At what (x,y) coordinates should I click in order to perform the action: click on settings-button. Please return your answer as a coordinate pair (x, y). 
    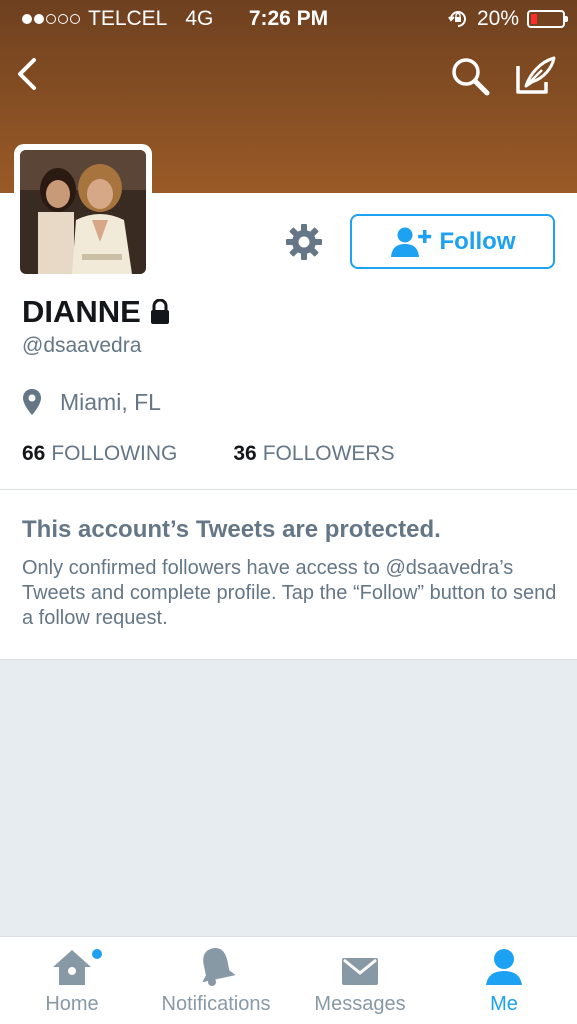
    Looking at the image, I should click on (304, 242).